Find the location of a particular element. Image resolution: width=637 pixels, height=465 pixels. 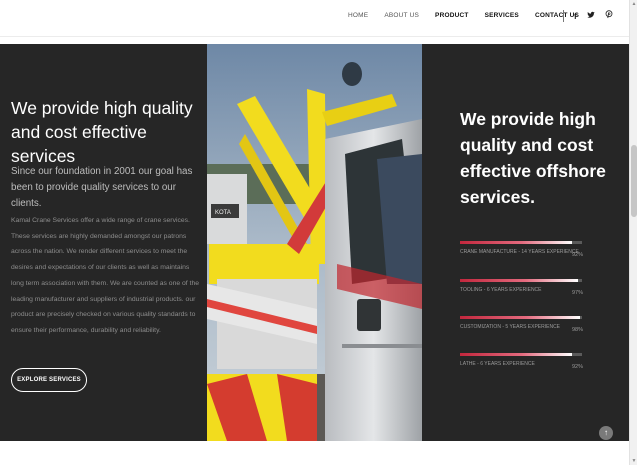

nav-product: PRODUCT is located at coordinates (452, 15).